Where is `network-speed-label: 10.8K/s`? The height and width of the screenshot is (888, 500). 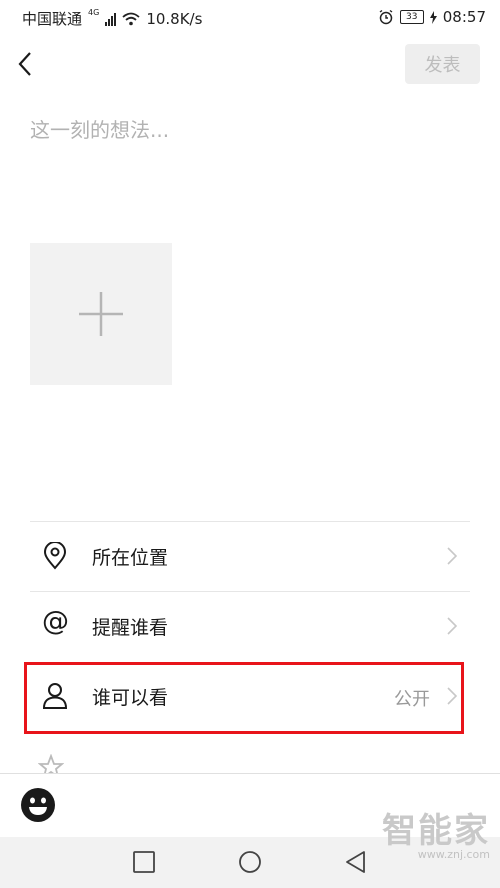
network-speed-label: 10.8K/s is located at coordinates (174, 18).